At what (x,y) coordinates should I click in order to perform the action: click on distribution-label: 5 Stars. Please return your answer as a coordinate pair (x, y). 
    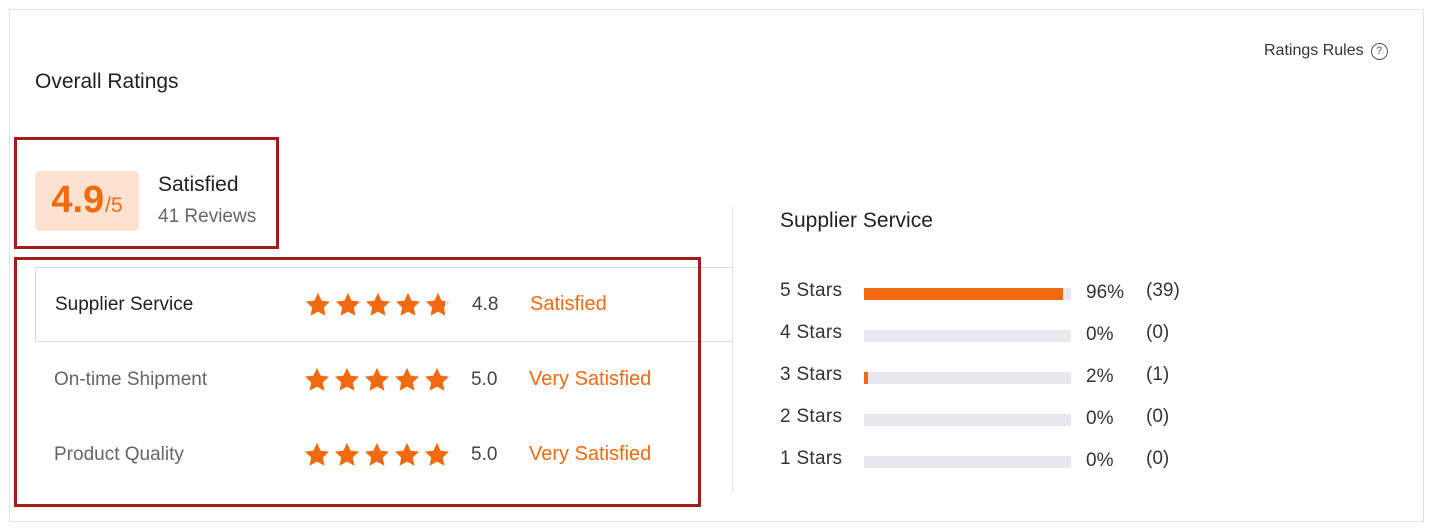
    Looking at the image, I should click on (811, 290).